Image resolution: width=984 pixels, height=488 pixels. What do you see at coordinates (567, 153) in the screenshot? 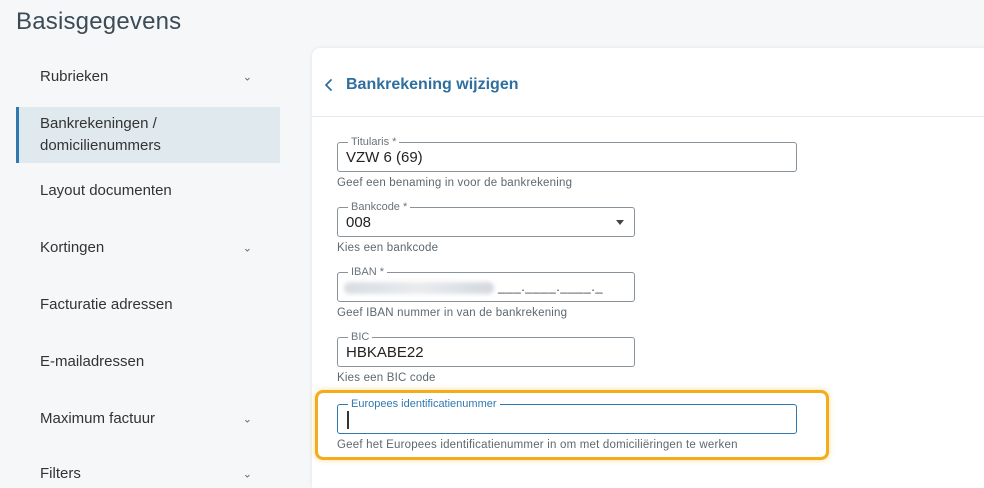
I see `titularis-input: Titularis * VZW 6 (69)` at bounding box center [567, 153].